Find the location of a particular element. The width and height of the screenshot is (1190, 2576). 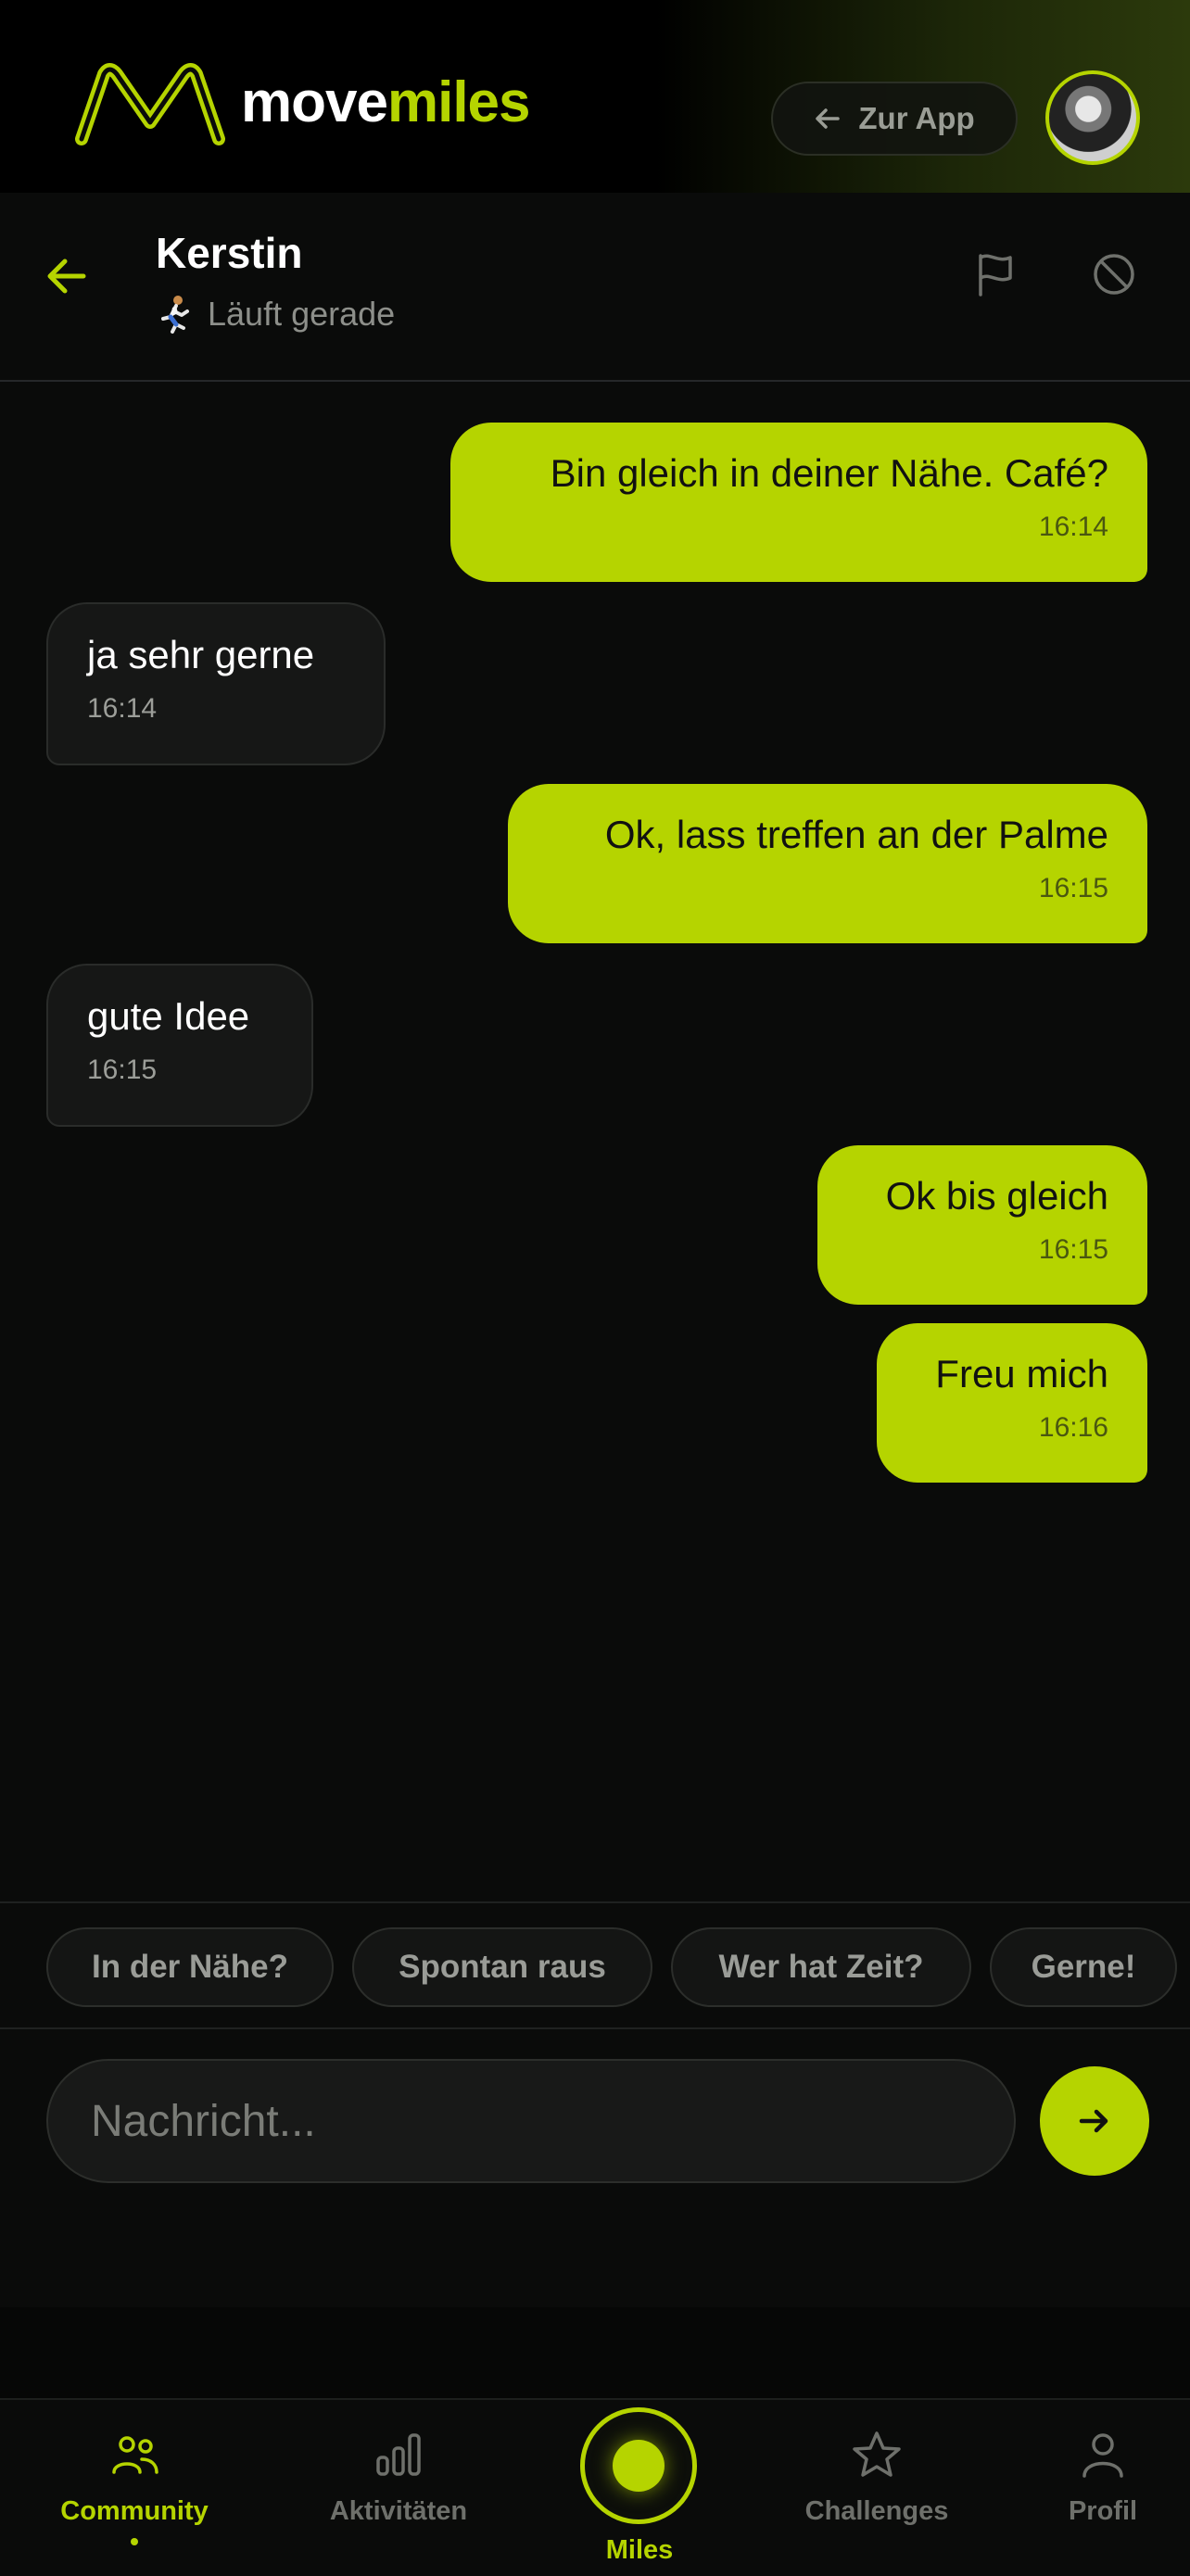

message-text: Ok, lass treffen an der Palme is located at coordinates (856, 835).